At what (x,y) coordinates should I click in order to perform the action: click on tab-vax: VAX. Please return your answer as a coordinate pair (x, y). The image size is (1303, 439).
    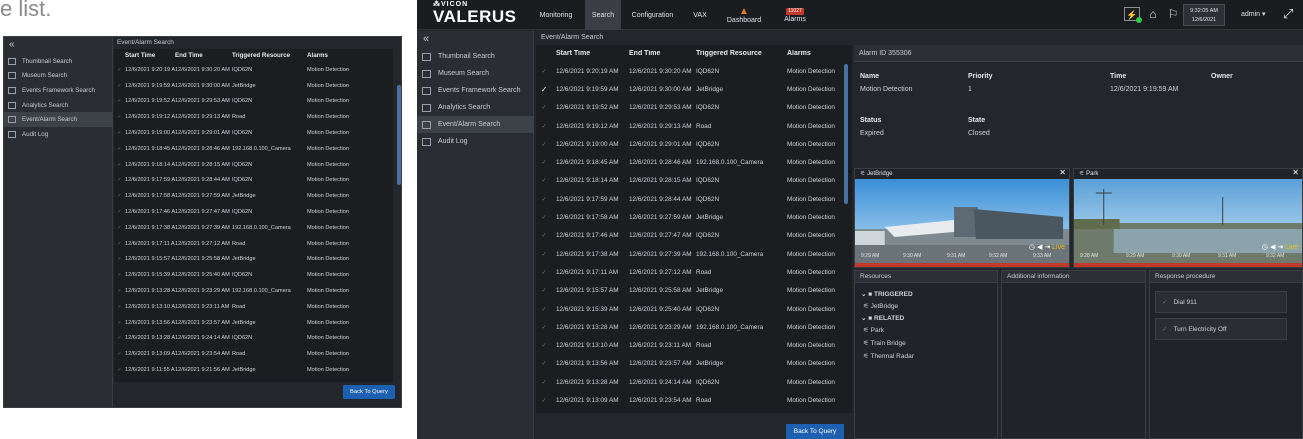
    Looking at the image, I should click on (700, 15).